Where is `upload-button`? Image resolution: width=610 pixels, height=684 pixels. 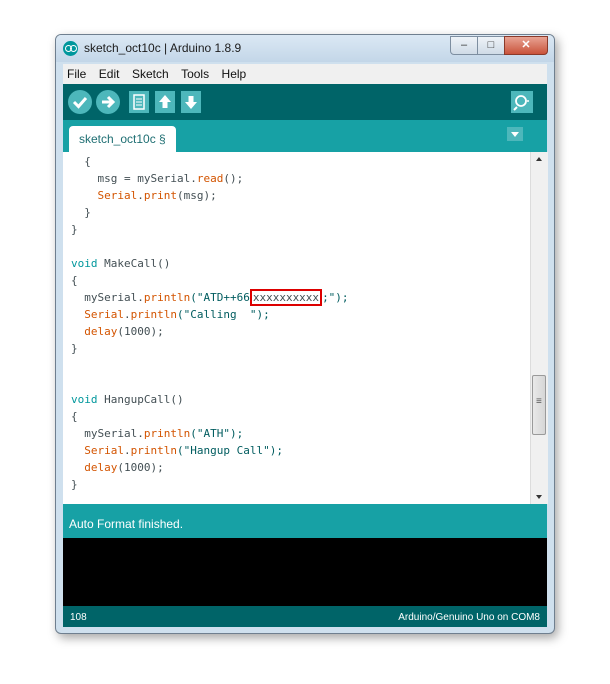 upload-button is located at coordinates (108, 102).